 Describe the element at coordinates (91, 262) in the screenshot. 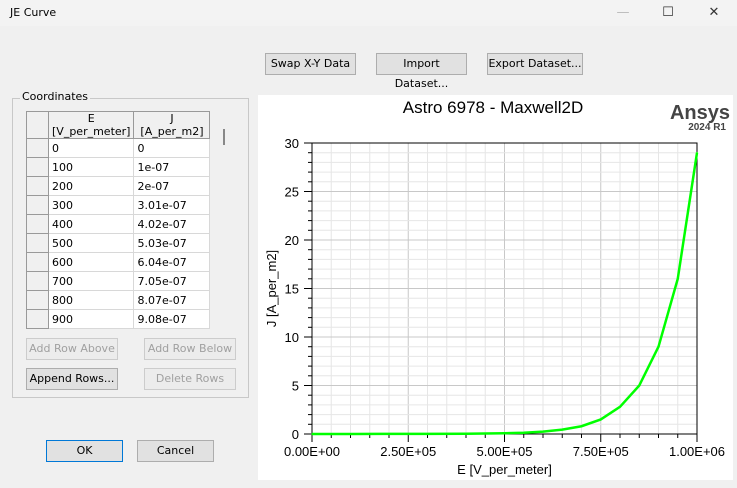

I see `cell-e: 600` at that location.